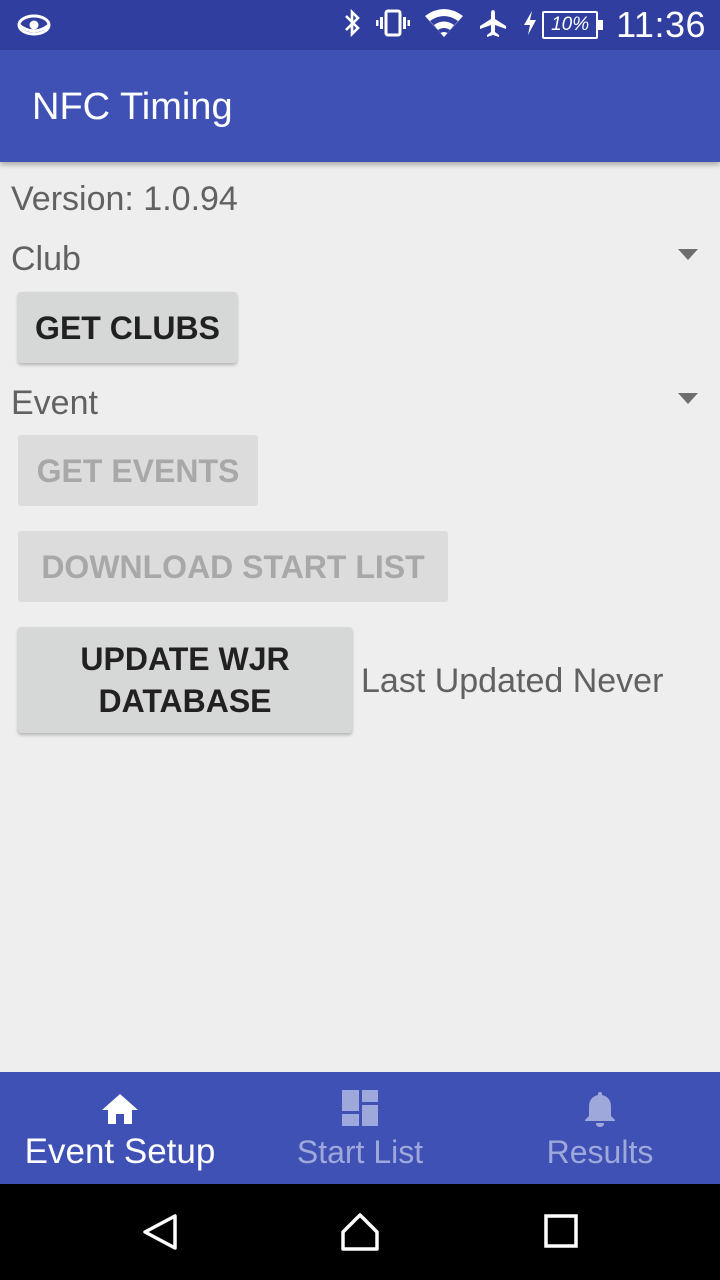 This screenshot has width=720, height=1280. Describe the element at coordinates (600, 1108) in the screenshot. I see `bell-icon` at that location.